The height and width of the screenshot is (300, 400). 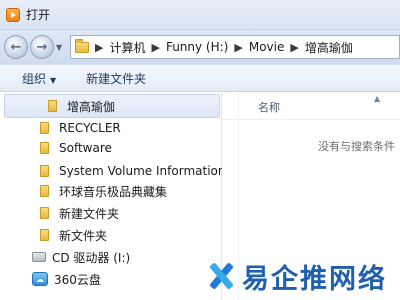 I want to click on address-bar: ▶ 计算机 ▶ Funny (H:) ▶ Movie ▶ 增高瑜伽, so click(x=235, y=47).